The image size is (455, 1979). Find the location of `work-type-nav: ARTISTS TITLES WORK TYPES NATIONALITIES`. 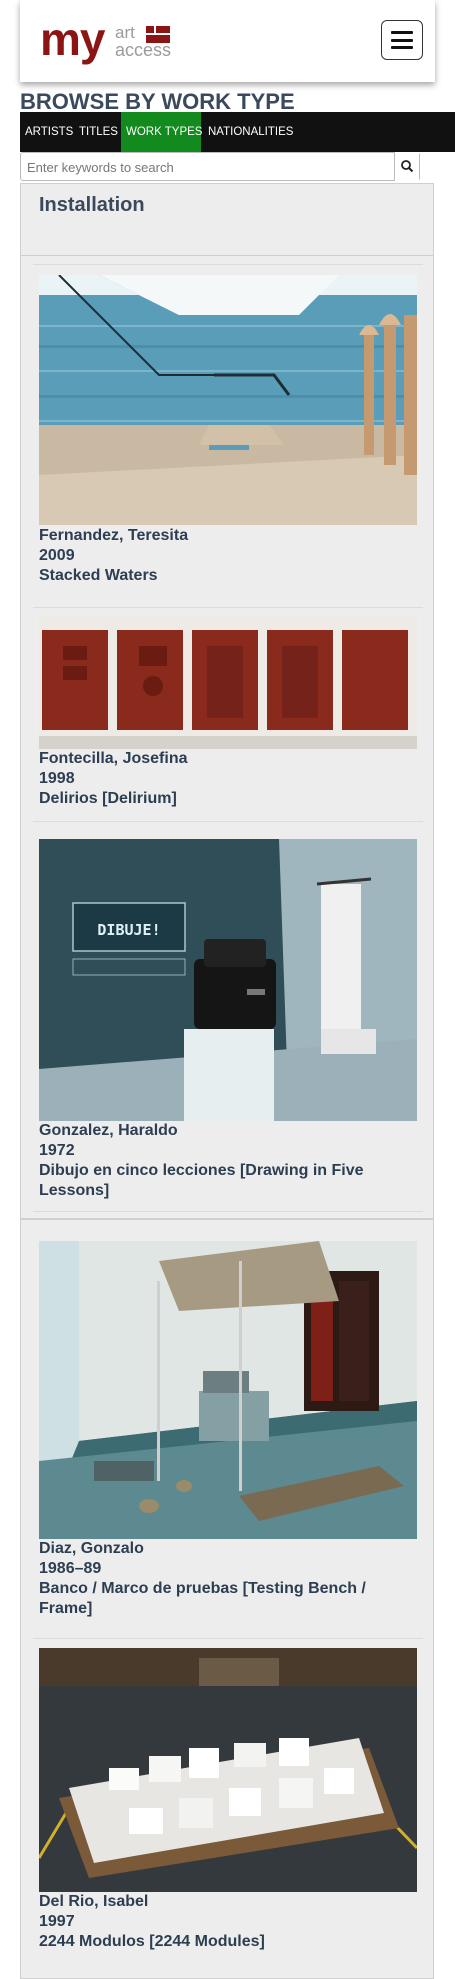

work-type-nav: ARTISTS TITLES WORK TYPES NATIONALITIES is located at coordinates (237, 132).